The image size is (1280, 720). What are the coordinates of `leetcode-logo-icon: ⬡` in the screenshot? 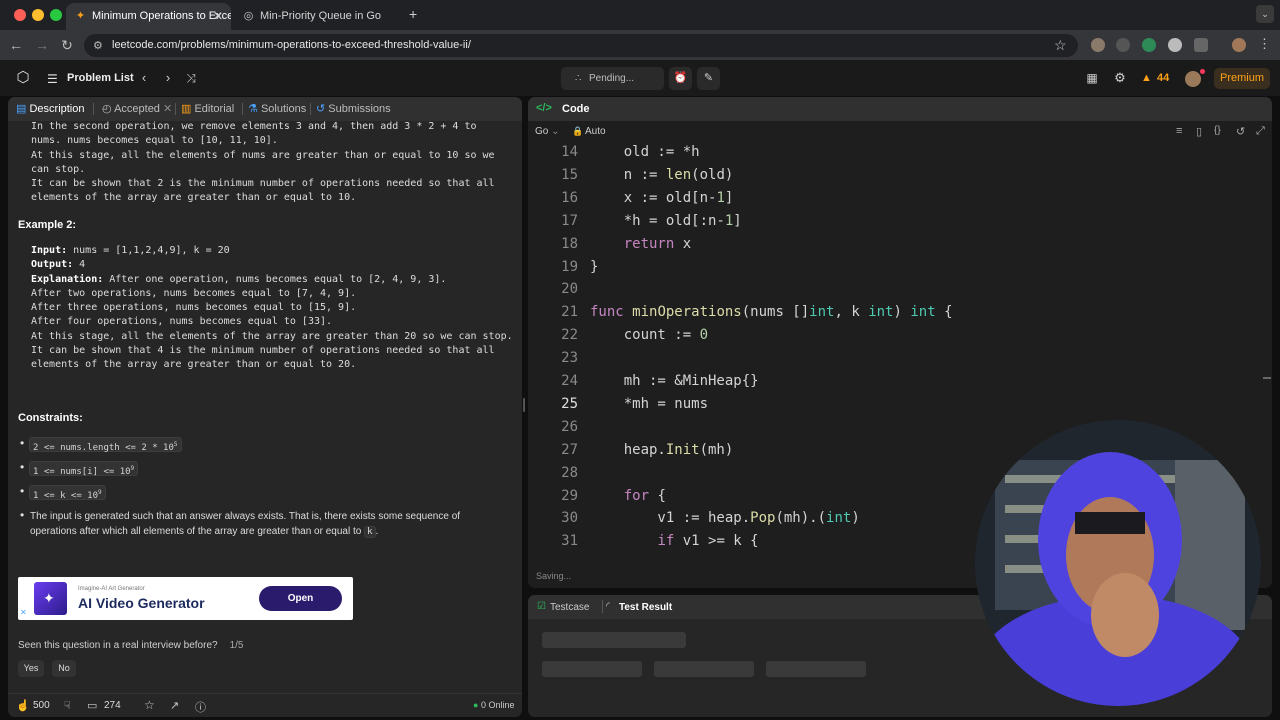 It's located at (23, 78).